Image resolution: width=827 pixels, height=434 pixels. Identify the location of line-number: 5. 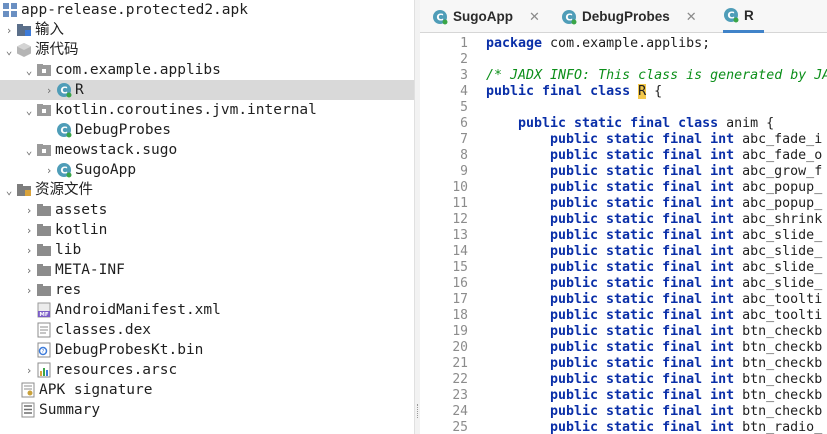
(464, 107).